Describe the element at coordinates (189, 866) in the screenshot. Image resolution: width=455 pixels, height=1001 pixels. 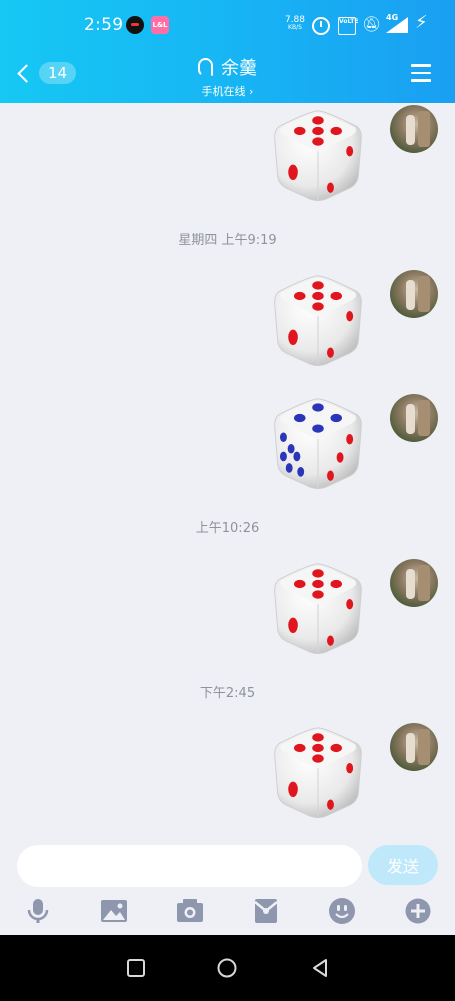
I see `message-input` at that location.